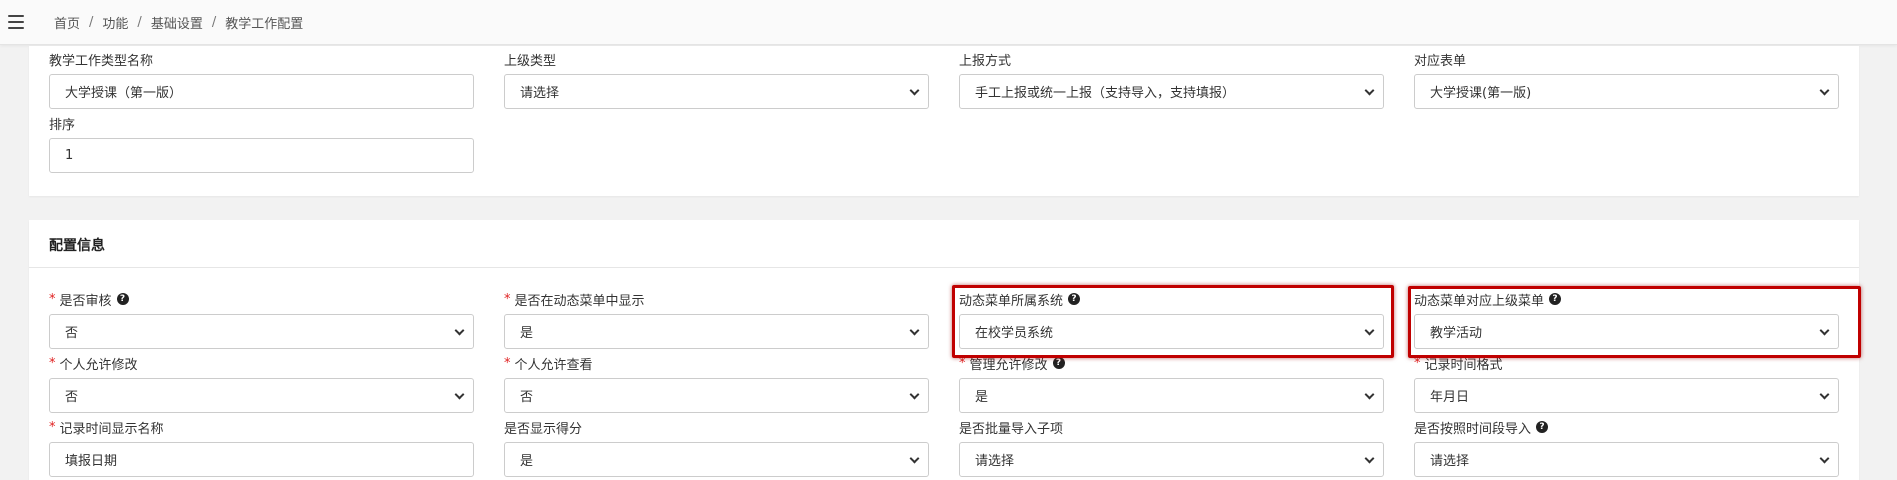 The width and height of the screenshot is (1897, 480). Describe the element at coordinates (1473, 429) in the screenshot. I see `period-import-label: 是否按照时间段导入` at that location.